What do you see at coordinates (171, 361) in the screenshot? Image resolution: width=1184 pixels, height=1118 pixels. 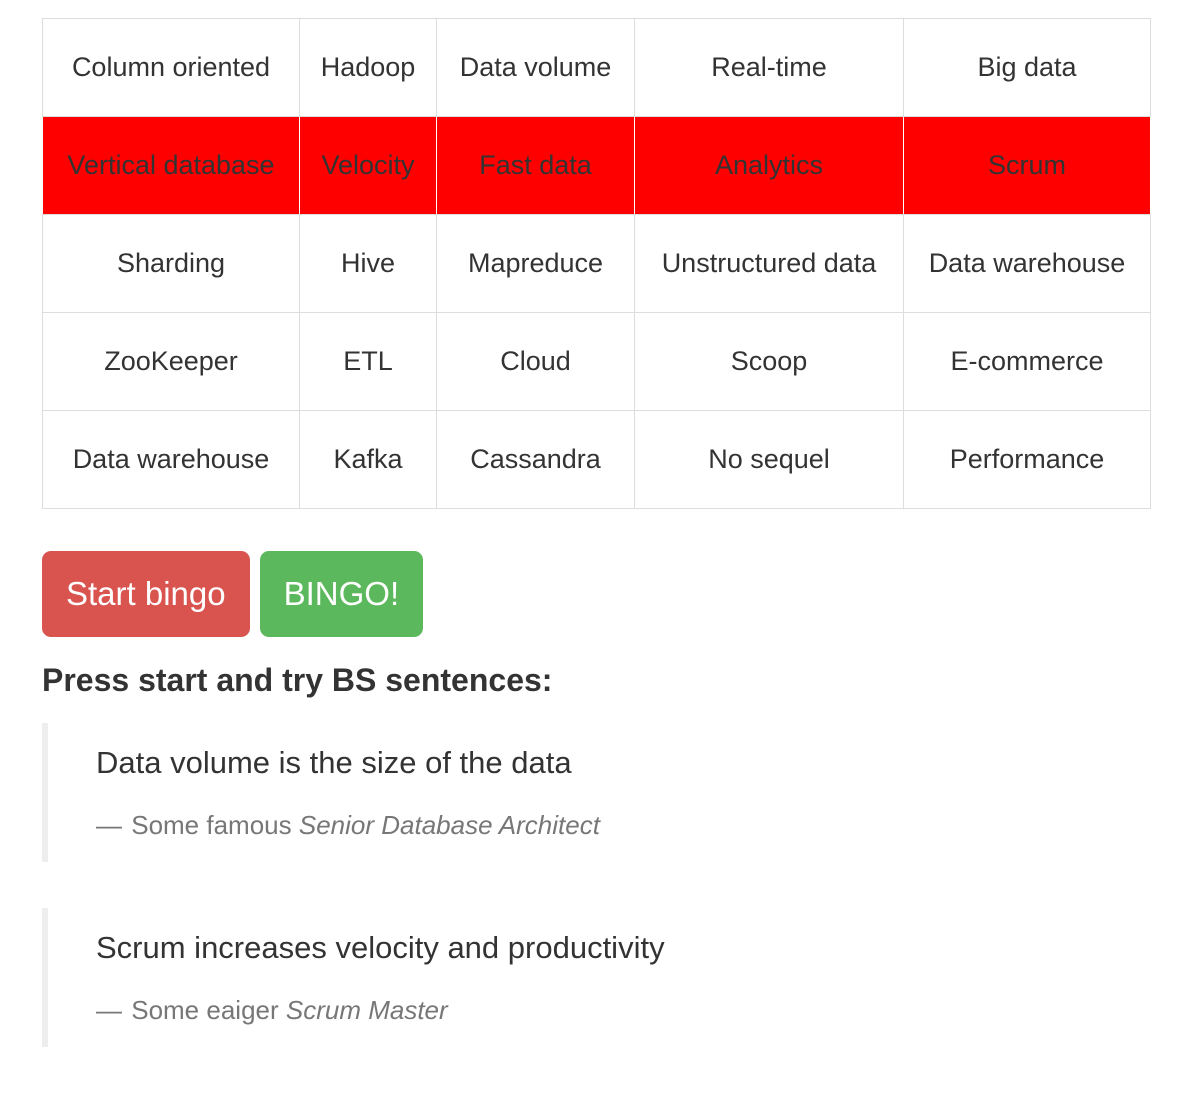 I see `bingo-cell: ZooKeeper` at bounding box center [171, 361].